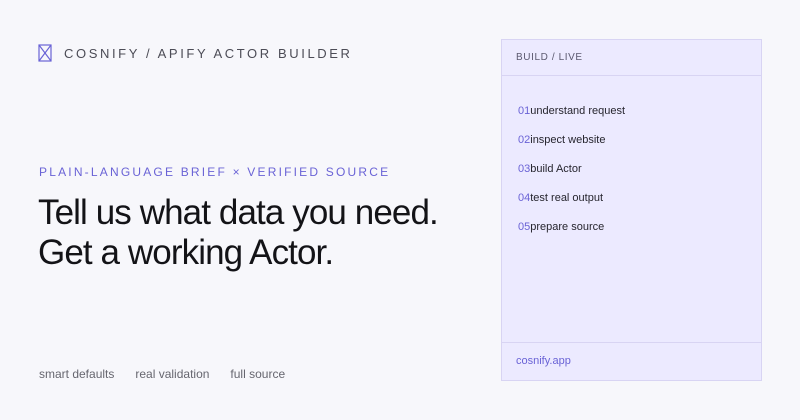 The height and width of the screenshot is (420, 800). What do you see at coordinates (639, 139) in the screenshot?
I see `build-step: 02 inspect website` at bounding box center [639, 139].